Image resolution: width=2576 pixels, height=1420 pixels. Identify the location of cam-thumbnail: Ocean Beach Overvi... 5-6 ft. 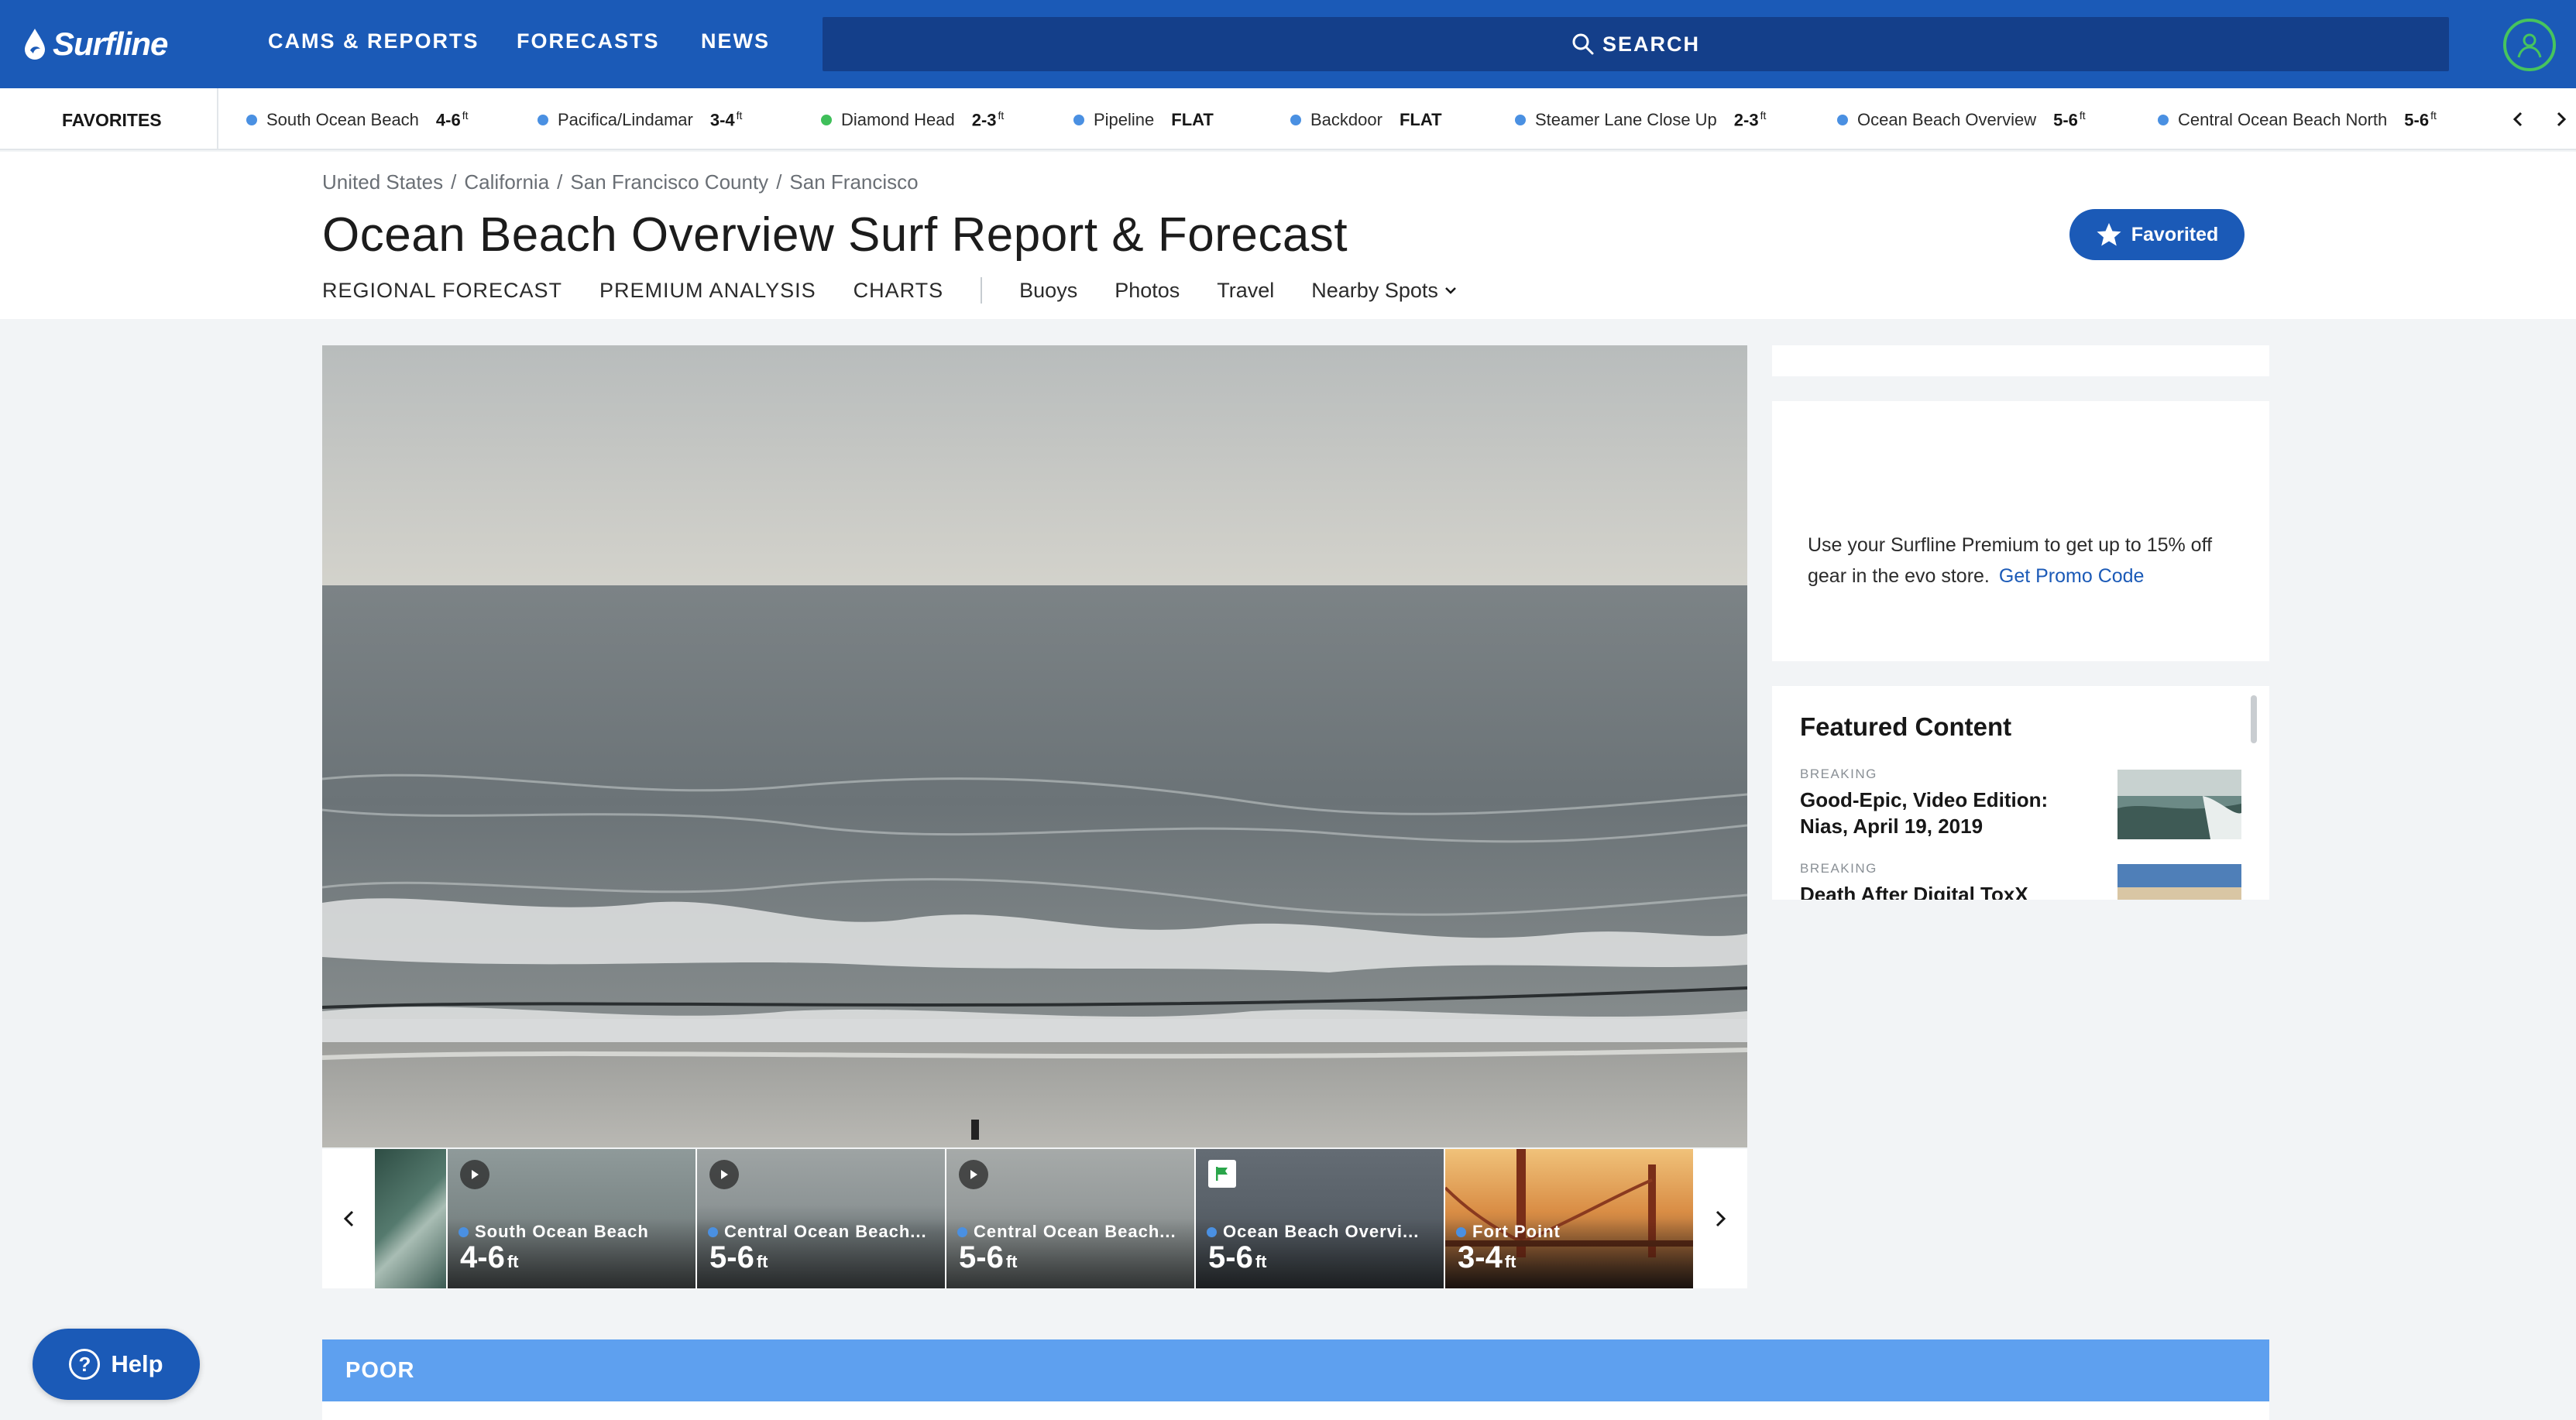
(1320, 1218).